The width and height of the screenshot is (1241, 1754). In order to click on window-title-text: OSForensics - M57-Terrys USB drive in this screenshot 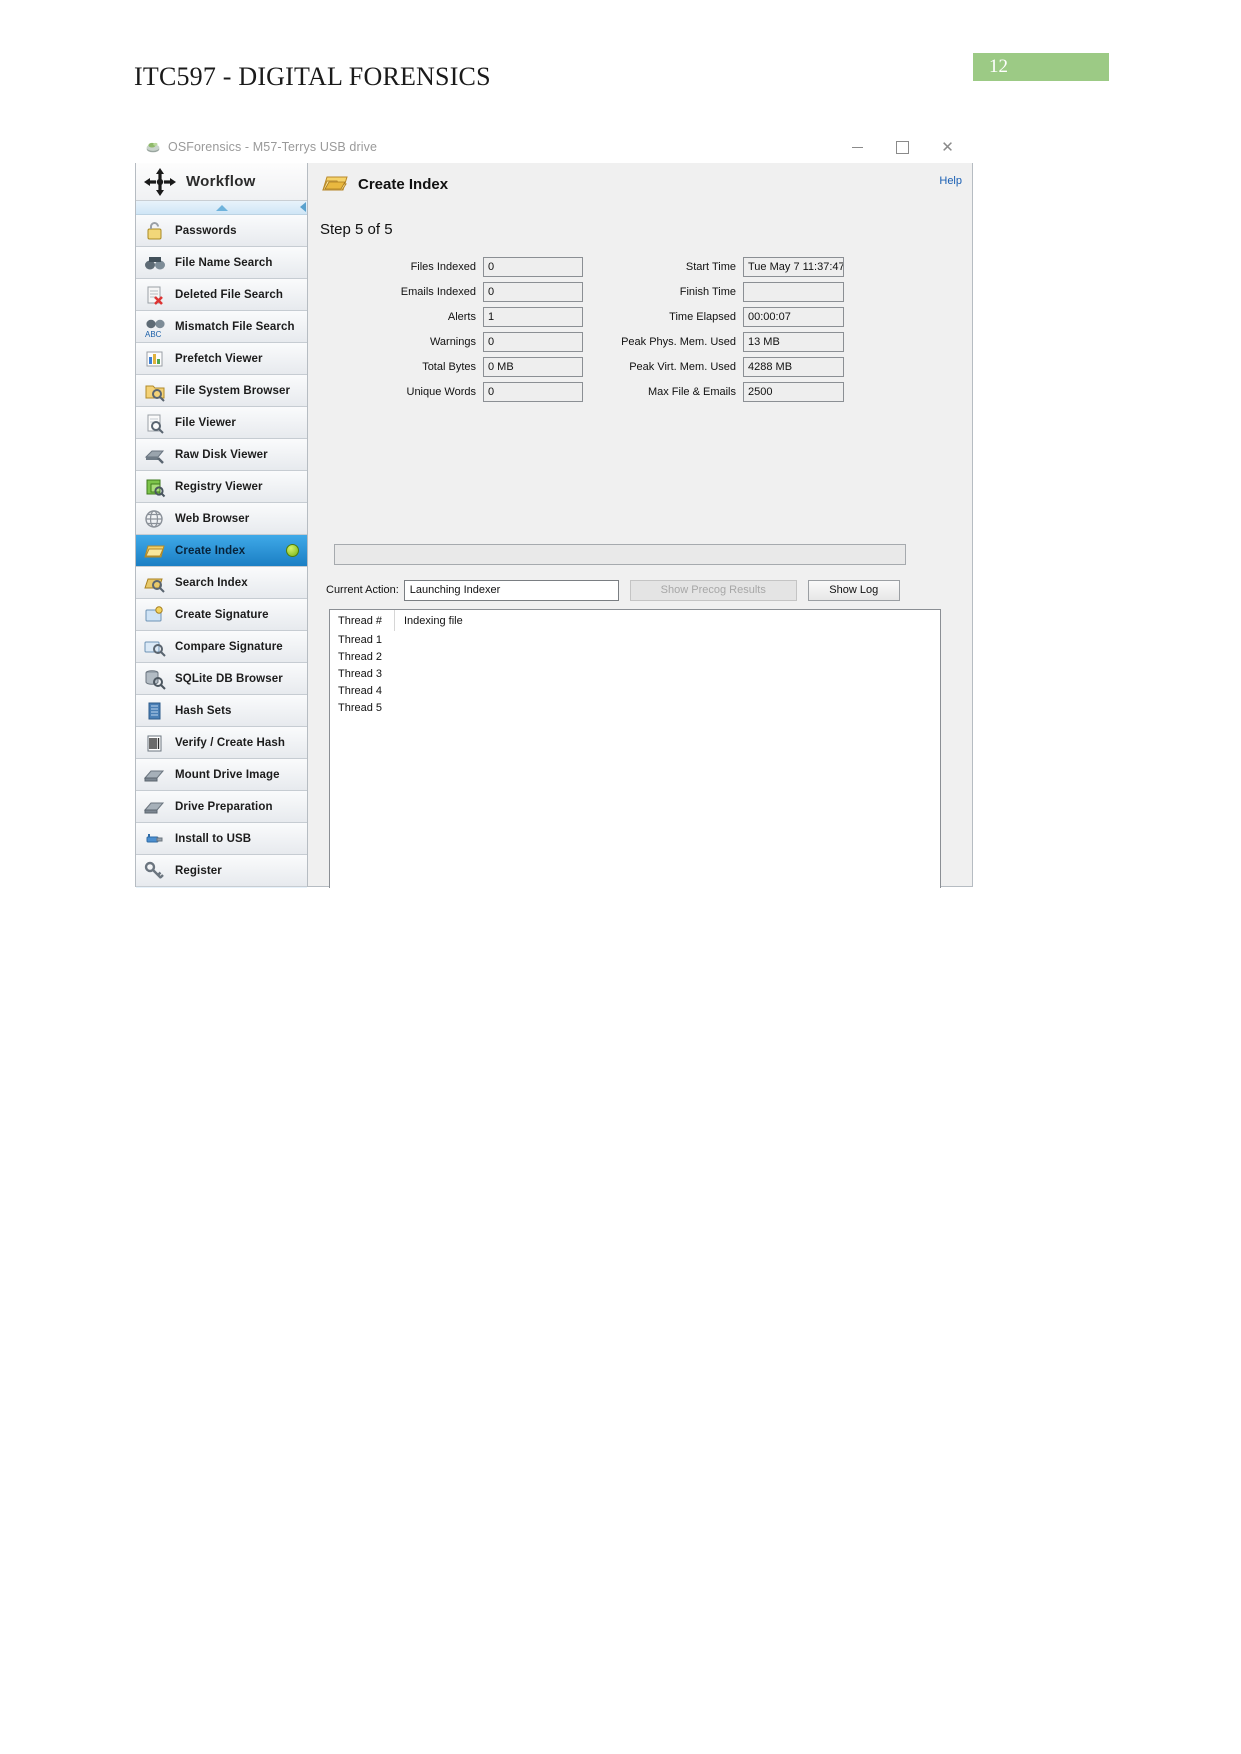, I will do `click(272, 147)`.